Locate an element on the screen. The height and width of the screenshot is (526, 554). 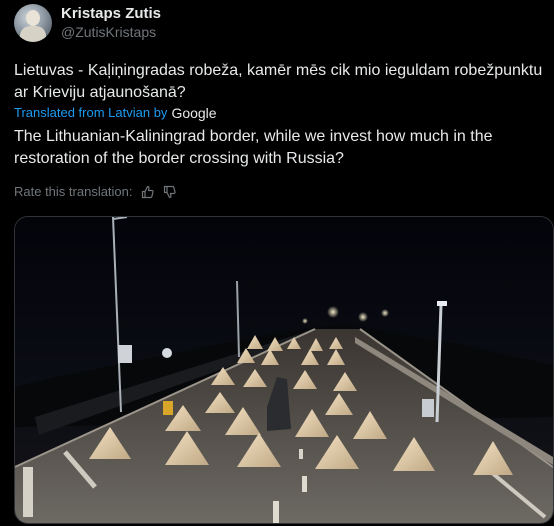
tweet-header: Kristaps Zutis @ZutisKristaps is located at coordinates (87, 23).